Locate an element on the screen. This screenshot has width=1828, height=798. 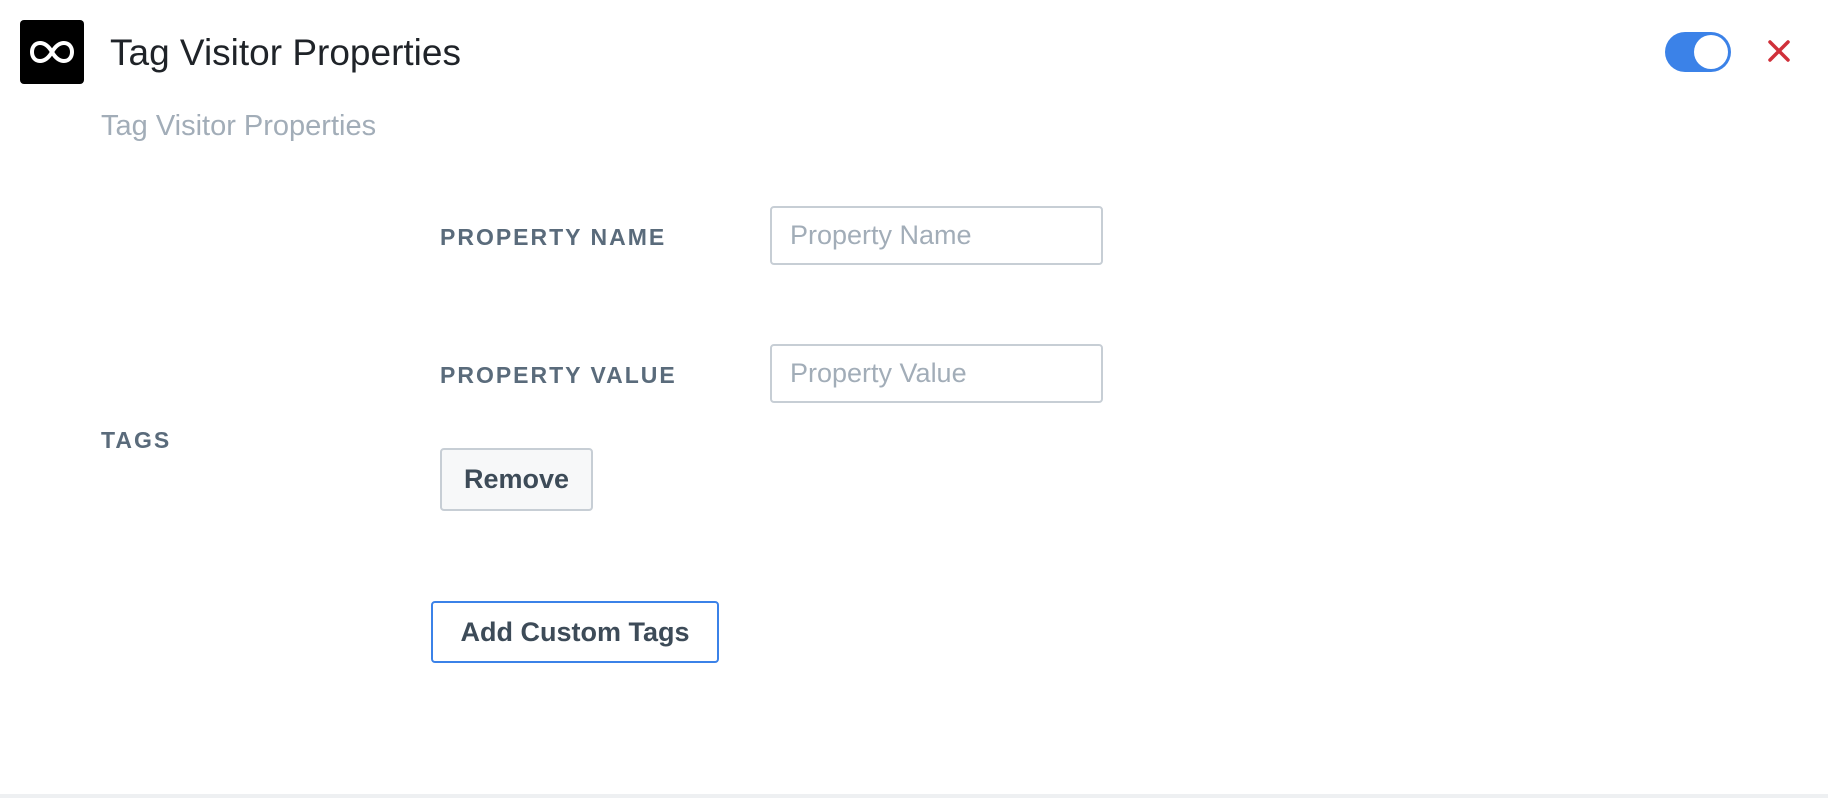
close-icon is located at coordinates (1779, 51).